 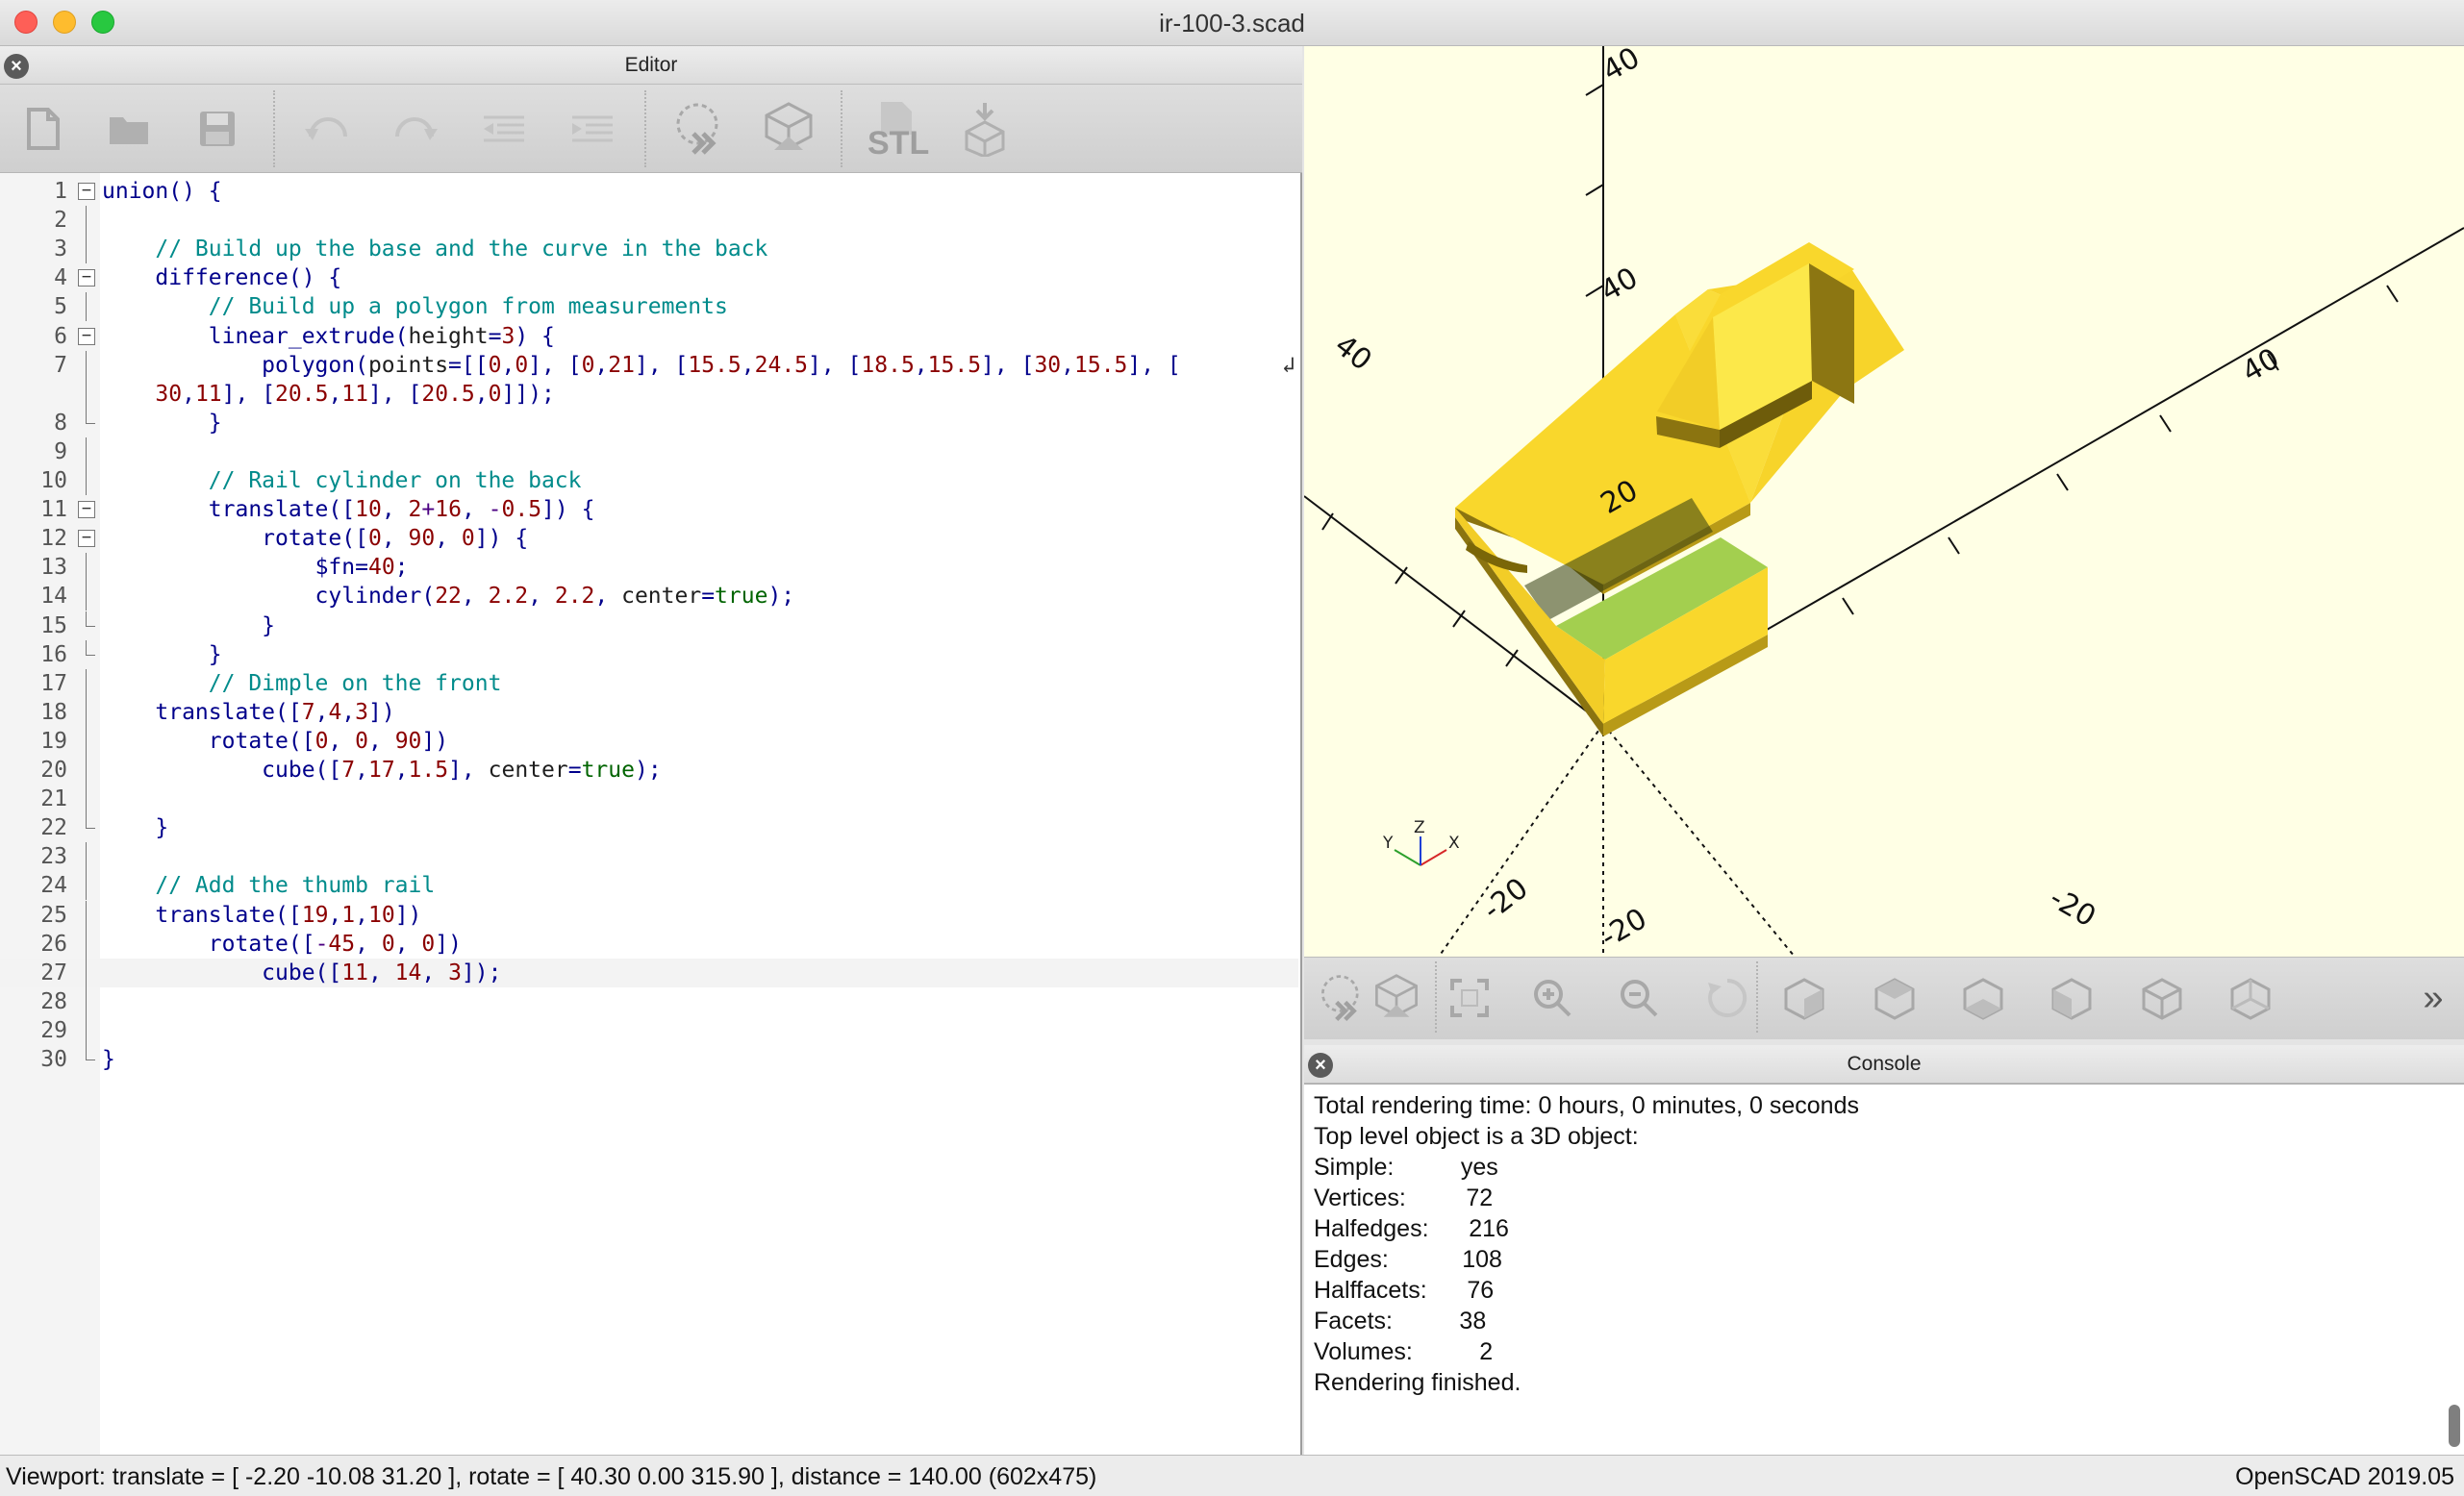 I want to click on code-line: 23, so click(x=649, y=857).